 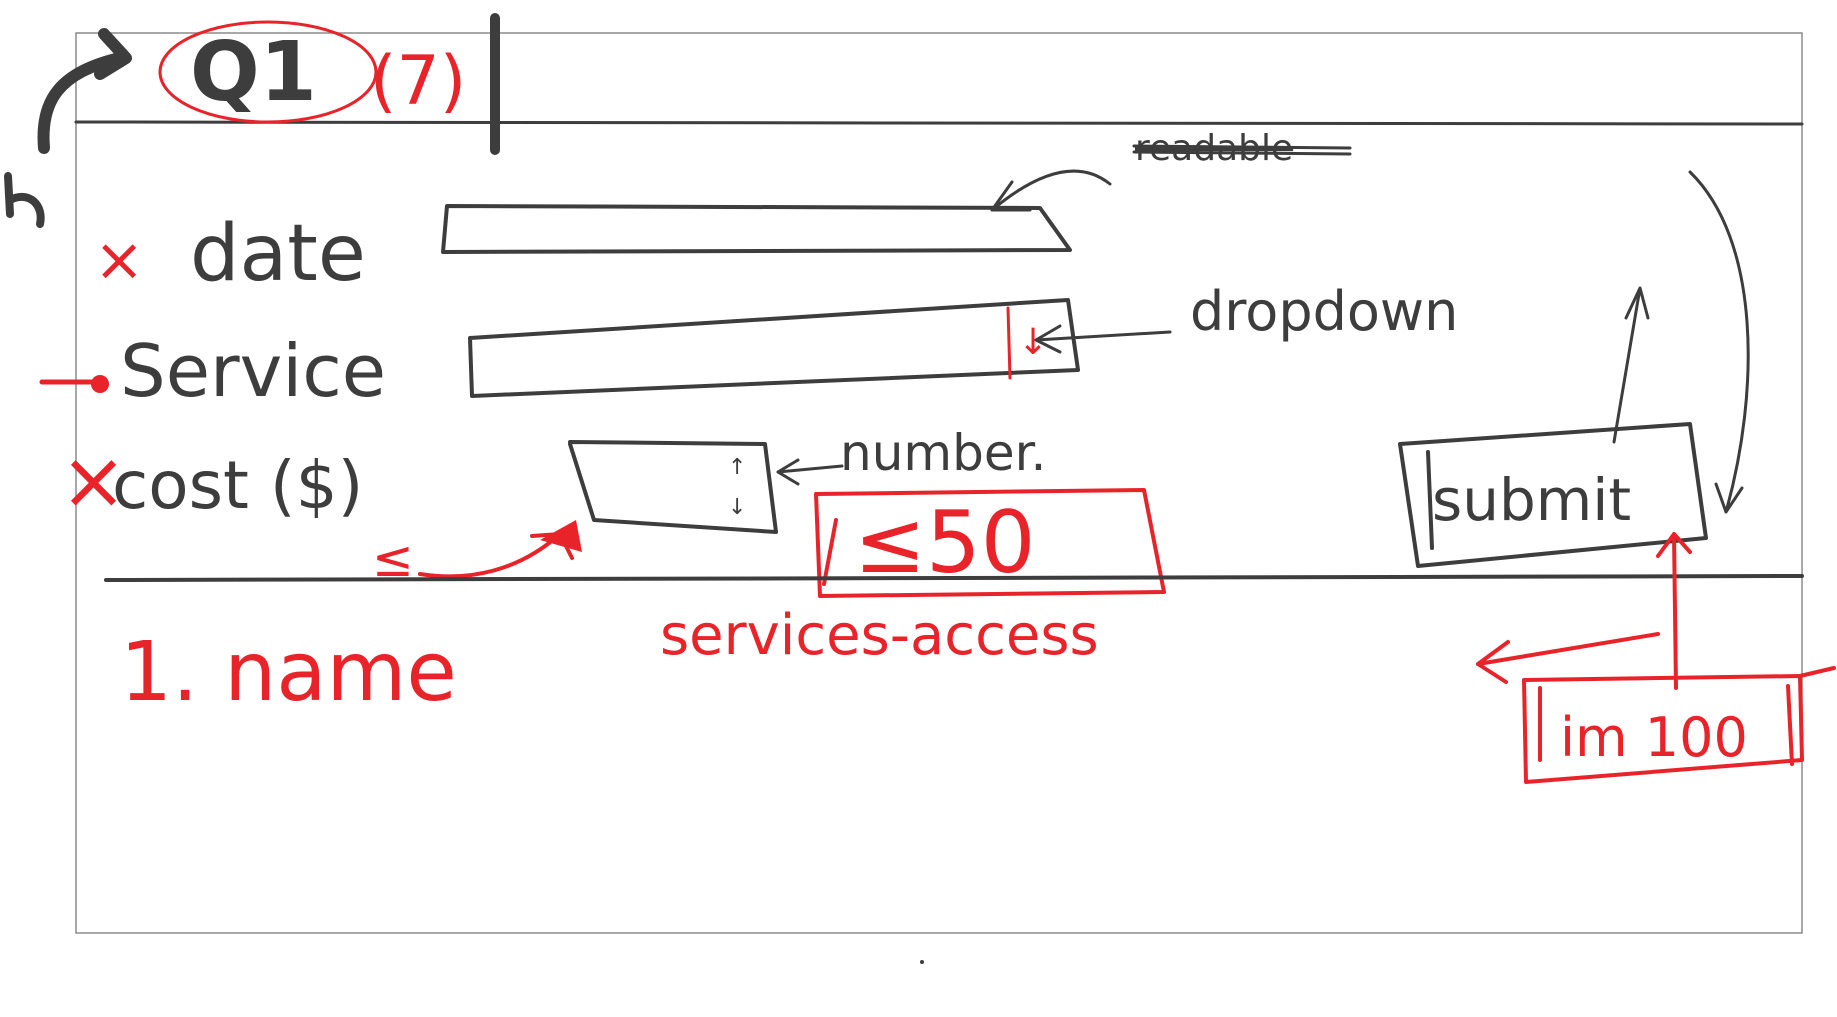 I want to click on header-divider, so click(x=939, y=123).